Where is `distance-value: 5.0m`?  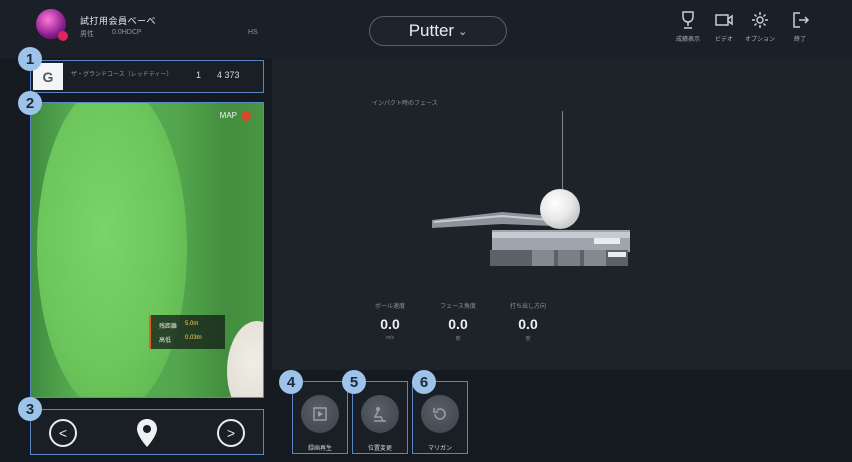 distance-value: 5.0m is located at coordinates (192, 324).